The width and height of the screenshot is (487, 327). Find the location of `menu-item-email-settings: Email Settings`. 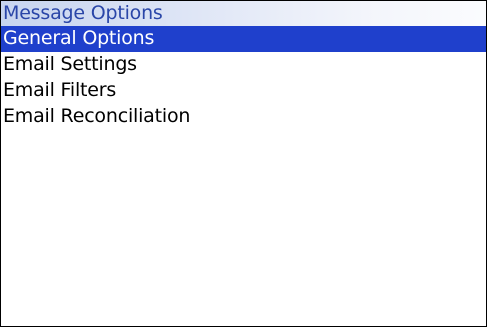

menu-item-email-settings: Email Settings is located at coordinates (243, 65).